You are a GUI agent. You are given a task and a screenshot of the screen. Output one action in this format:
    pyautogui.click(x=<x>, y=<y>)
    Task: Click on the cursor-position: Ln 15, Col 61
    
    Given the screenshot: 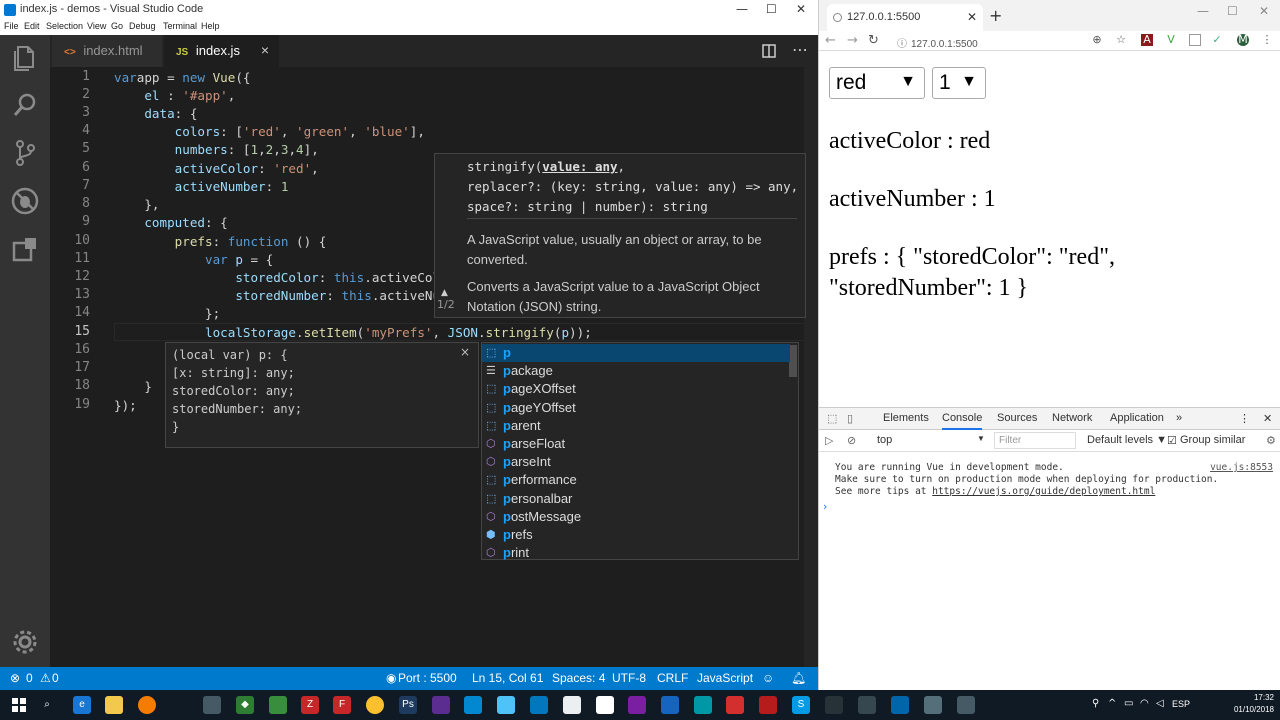 What is the action you would take?
    pyautogui.click(x=507, y=678)
    